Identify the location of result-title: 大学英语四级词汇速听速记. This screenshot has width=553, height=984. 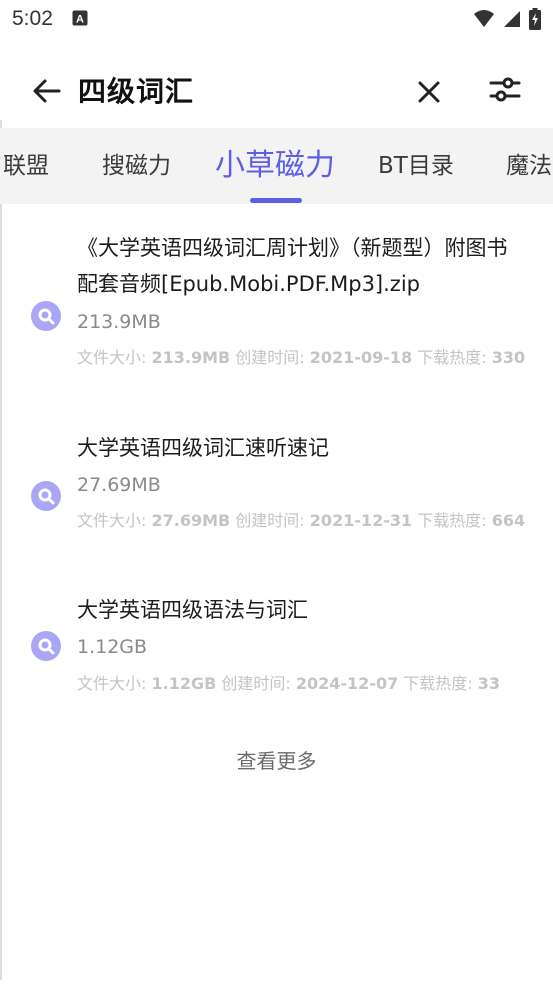
(203, 448).